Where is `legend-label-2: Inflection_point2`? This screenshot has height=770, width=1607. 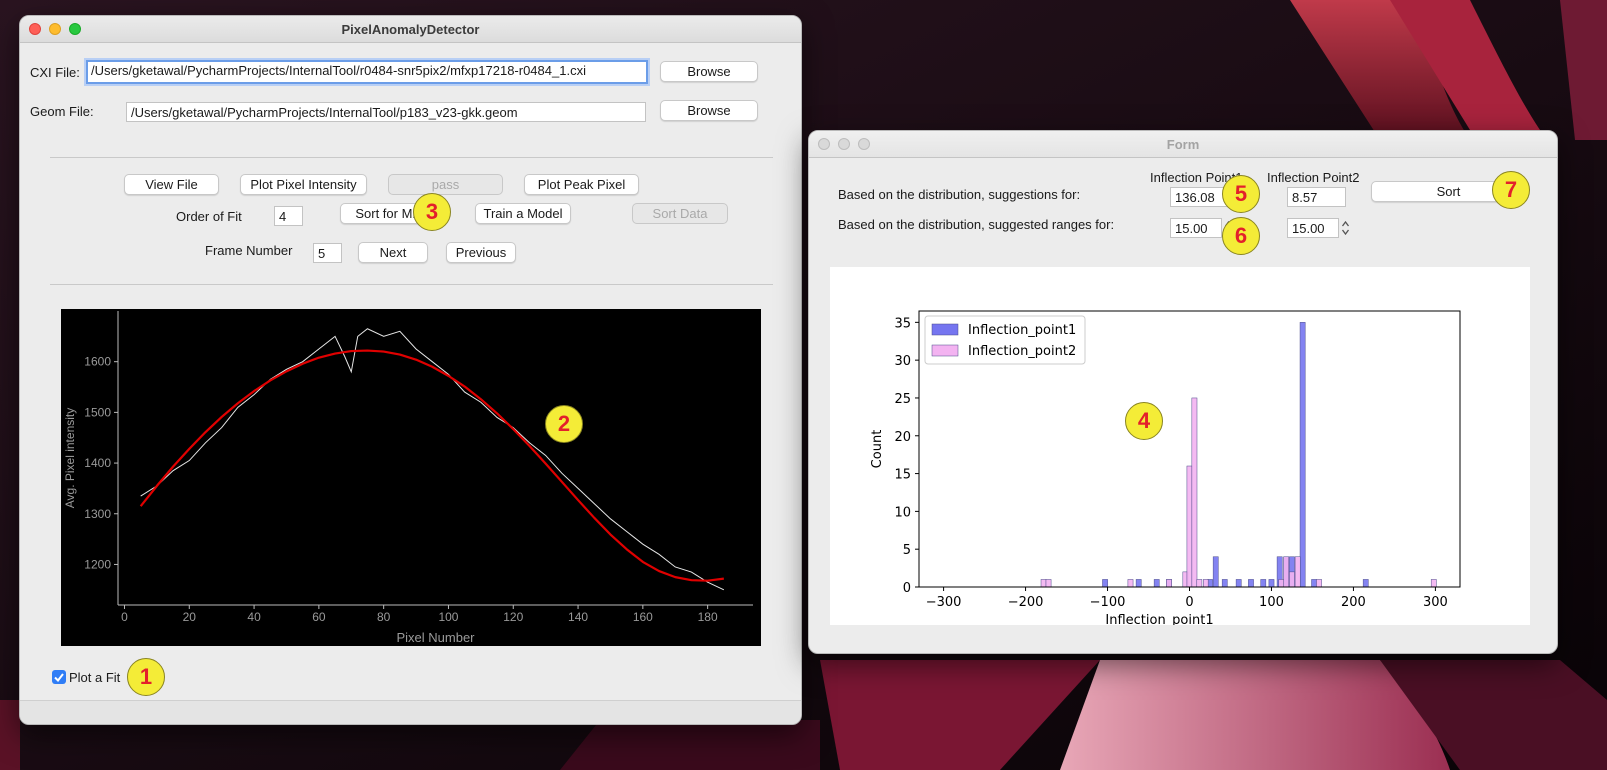 legend-label-2: Inflection_point2 is located at coordinates (1022, 351).